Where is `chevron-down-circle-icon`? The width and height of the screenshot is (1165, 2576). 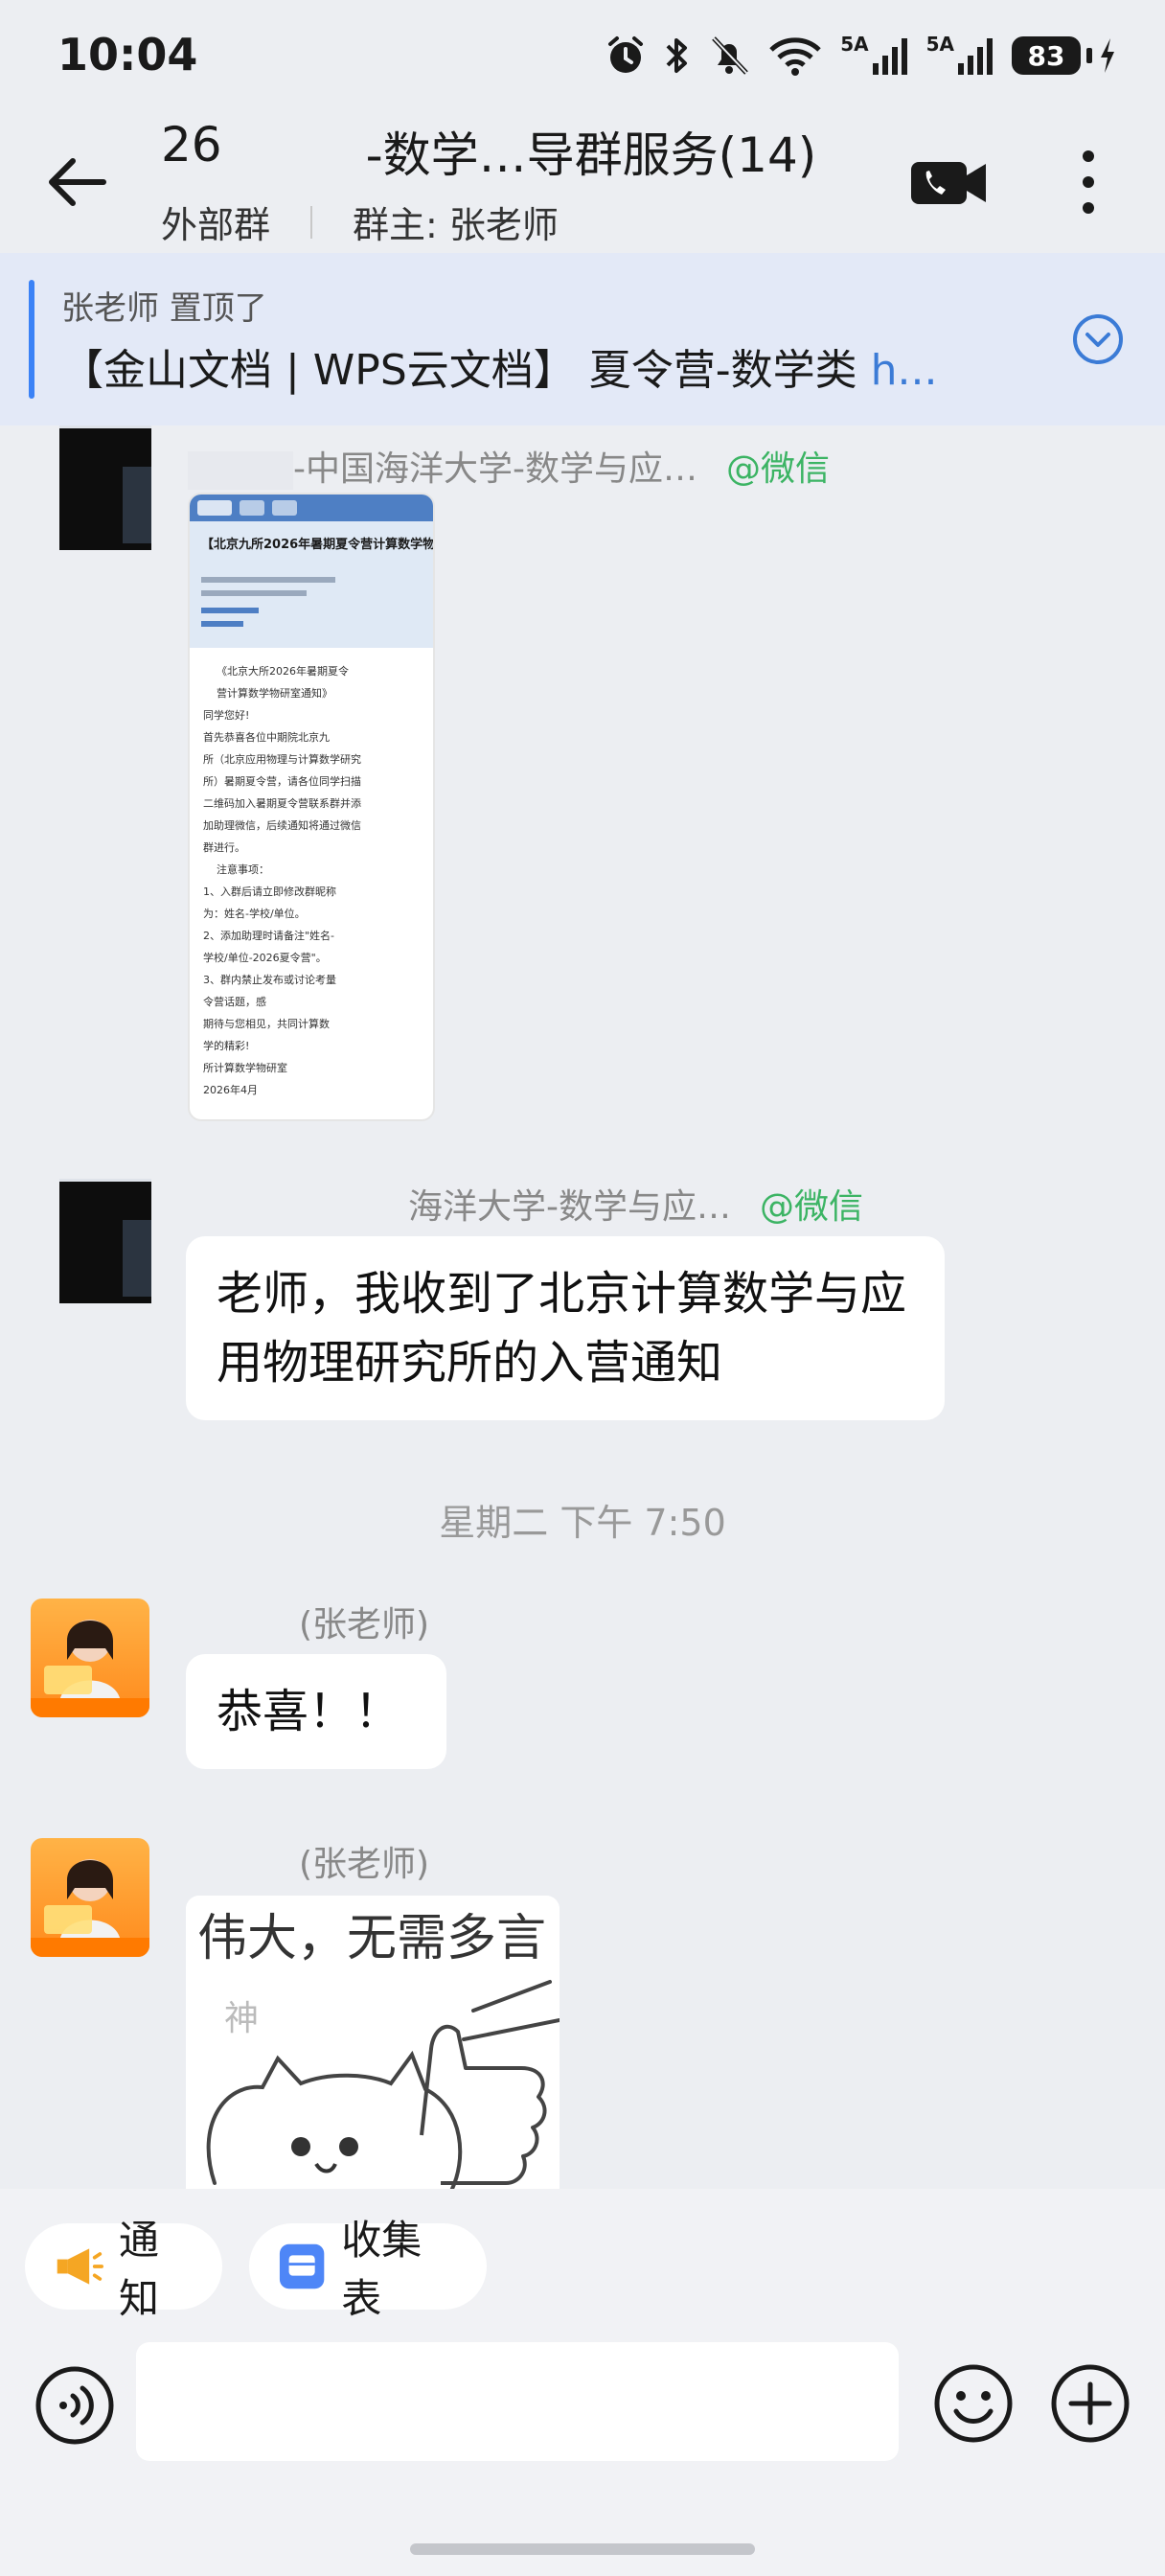
chevron-down-circle-icon is located at coordinates (1098, 339).